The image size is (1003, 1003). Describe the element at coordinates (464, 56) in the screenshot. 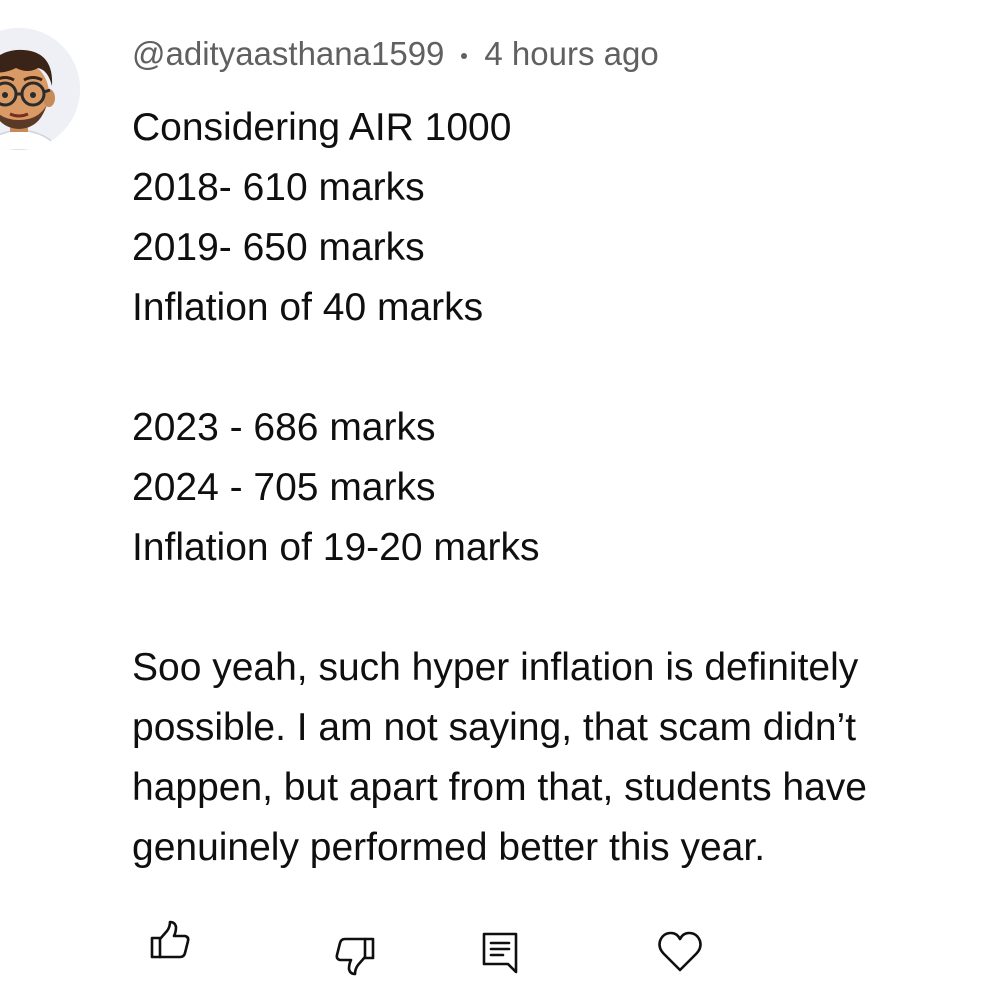

I see `separator-dot` at that location.